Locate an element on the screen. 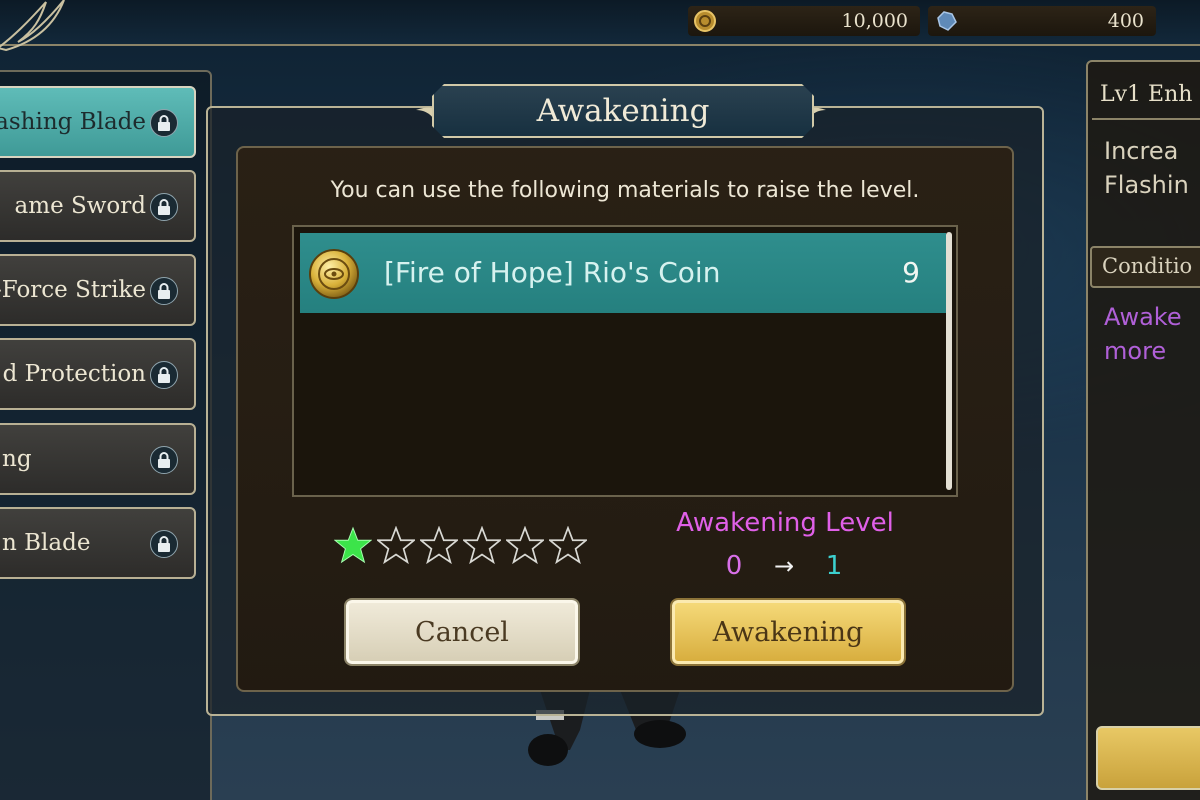 The height and width of the screenshot is (800, 1200). skill-item-6: n Blade is located at coordinates (98, 543).